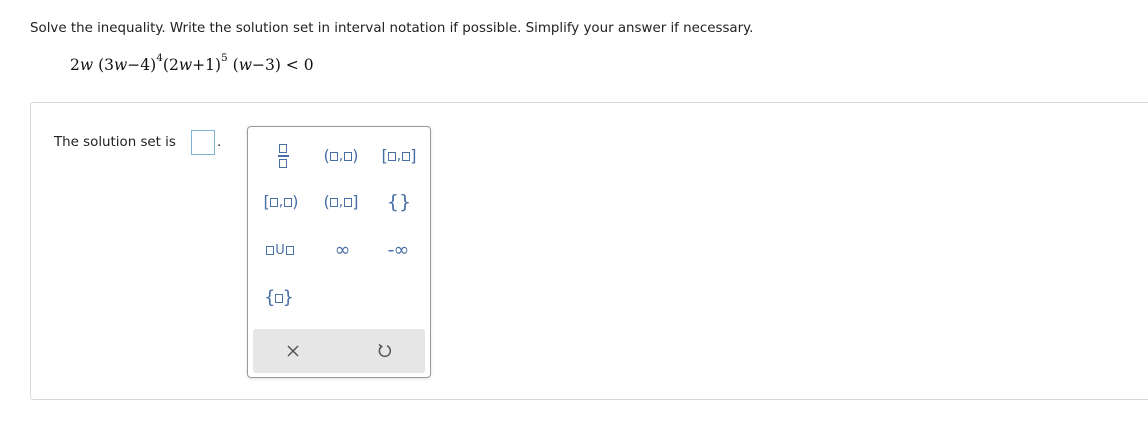 This screenshot has height=448, width=1148. I want to click on infinity-glyph: ∞, so click(342, 250).